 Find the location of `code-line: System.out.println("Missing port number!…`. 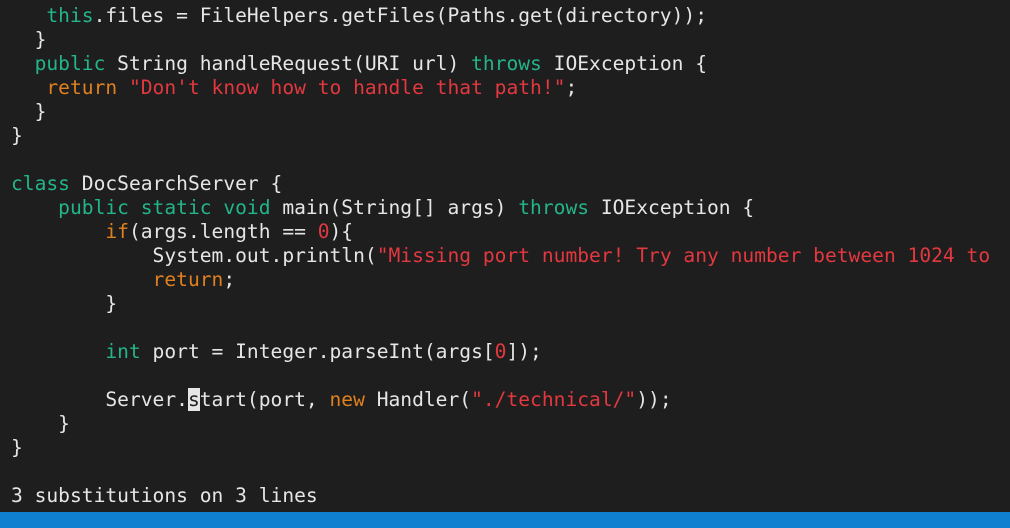

code-line: System.out.println("Missing port number!… is located at coordinates (501, 256).